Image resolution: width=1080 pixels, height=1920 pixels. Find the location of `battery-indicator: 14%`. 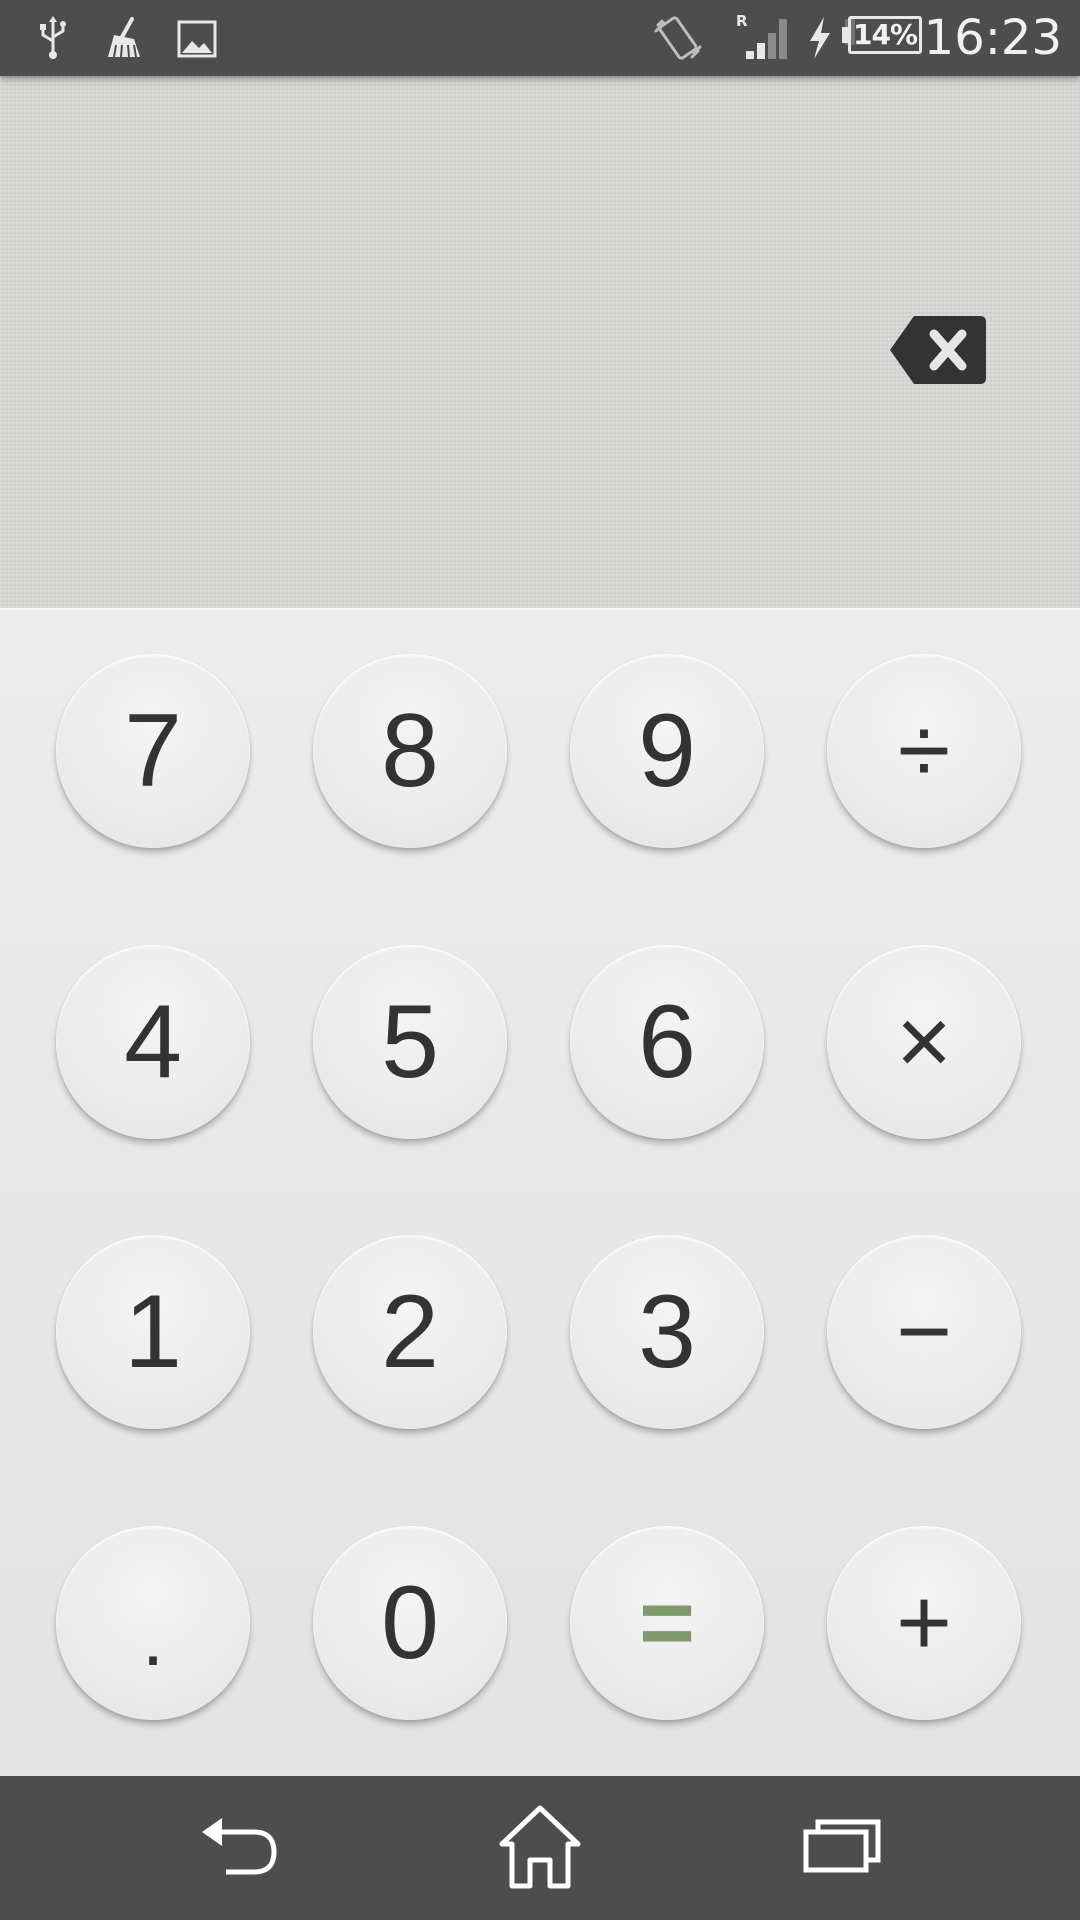

battery-indicator: 14% is located at coordinates (884, 37).